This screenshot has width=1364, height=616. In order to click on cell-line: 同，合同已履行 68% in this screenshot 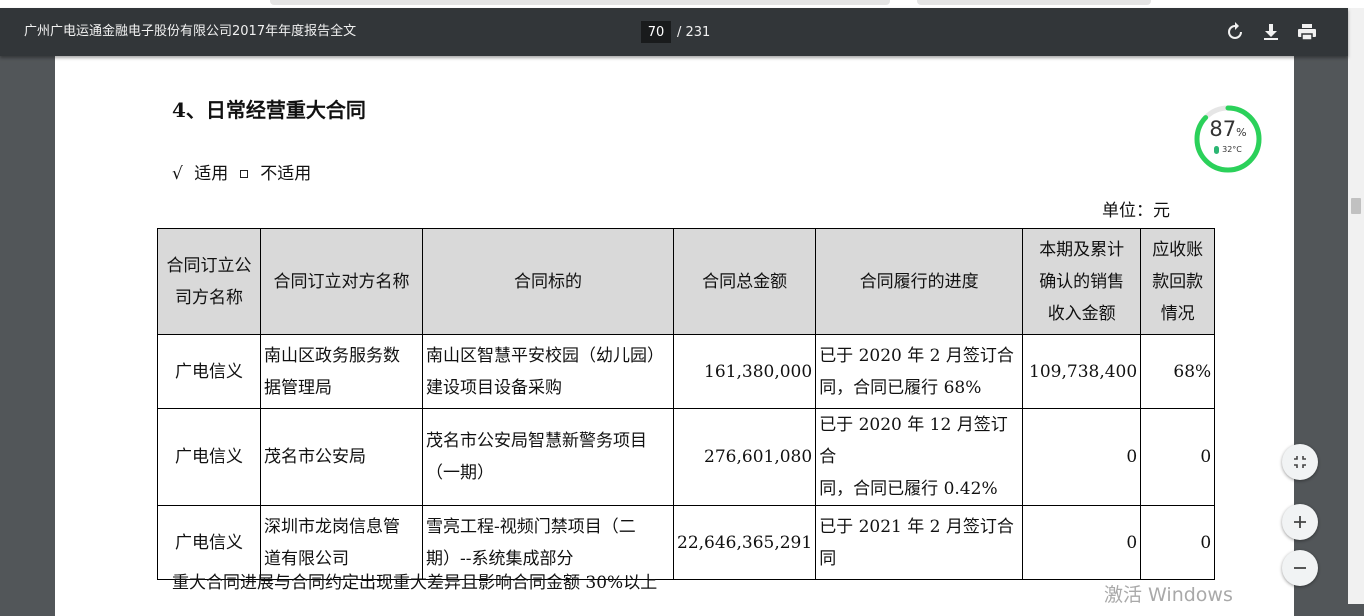, I will do `click(900, 387)`.